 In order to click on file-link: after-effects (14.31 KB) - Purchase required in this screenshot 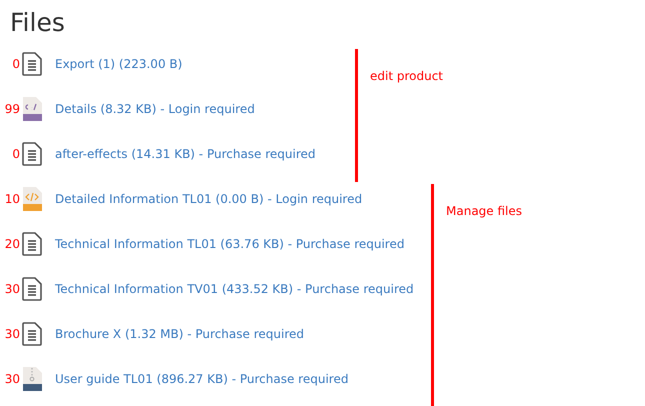, I will do `click(185, 153)`.